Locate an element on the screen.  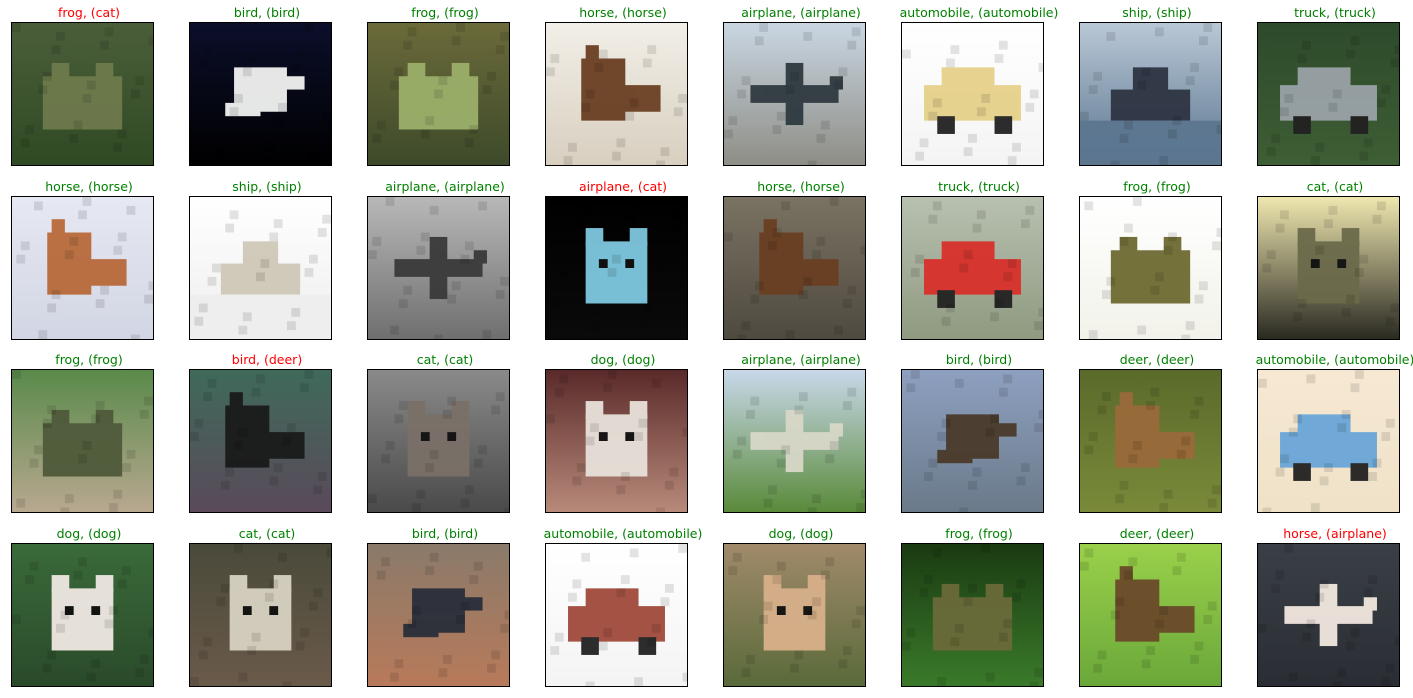
image-panel: horse, (airplane) is located at coordinates (1329, 607).